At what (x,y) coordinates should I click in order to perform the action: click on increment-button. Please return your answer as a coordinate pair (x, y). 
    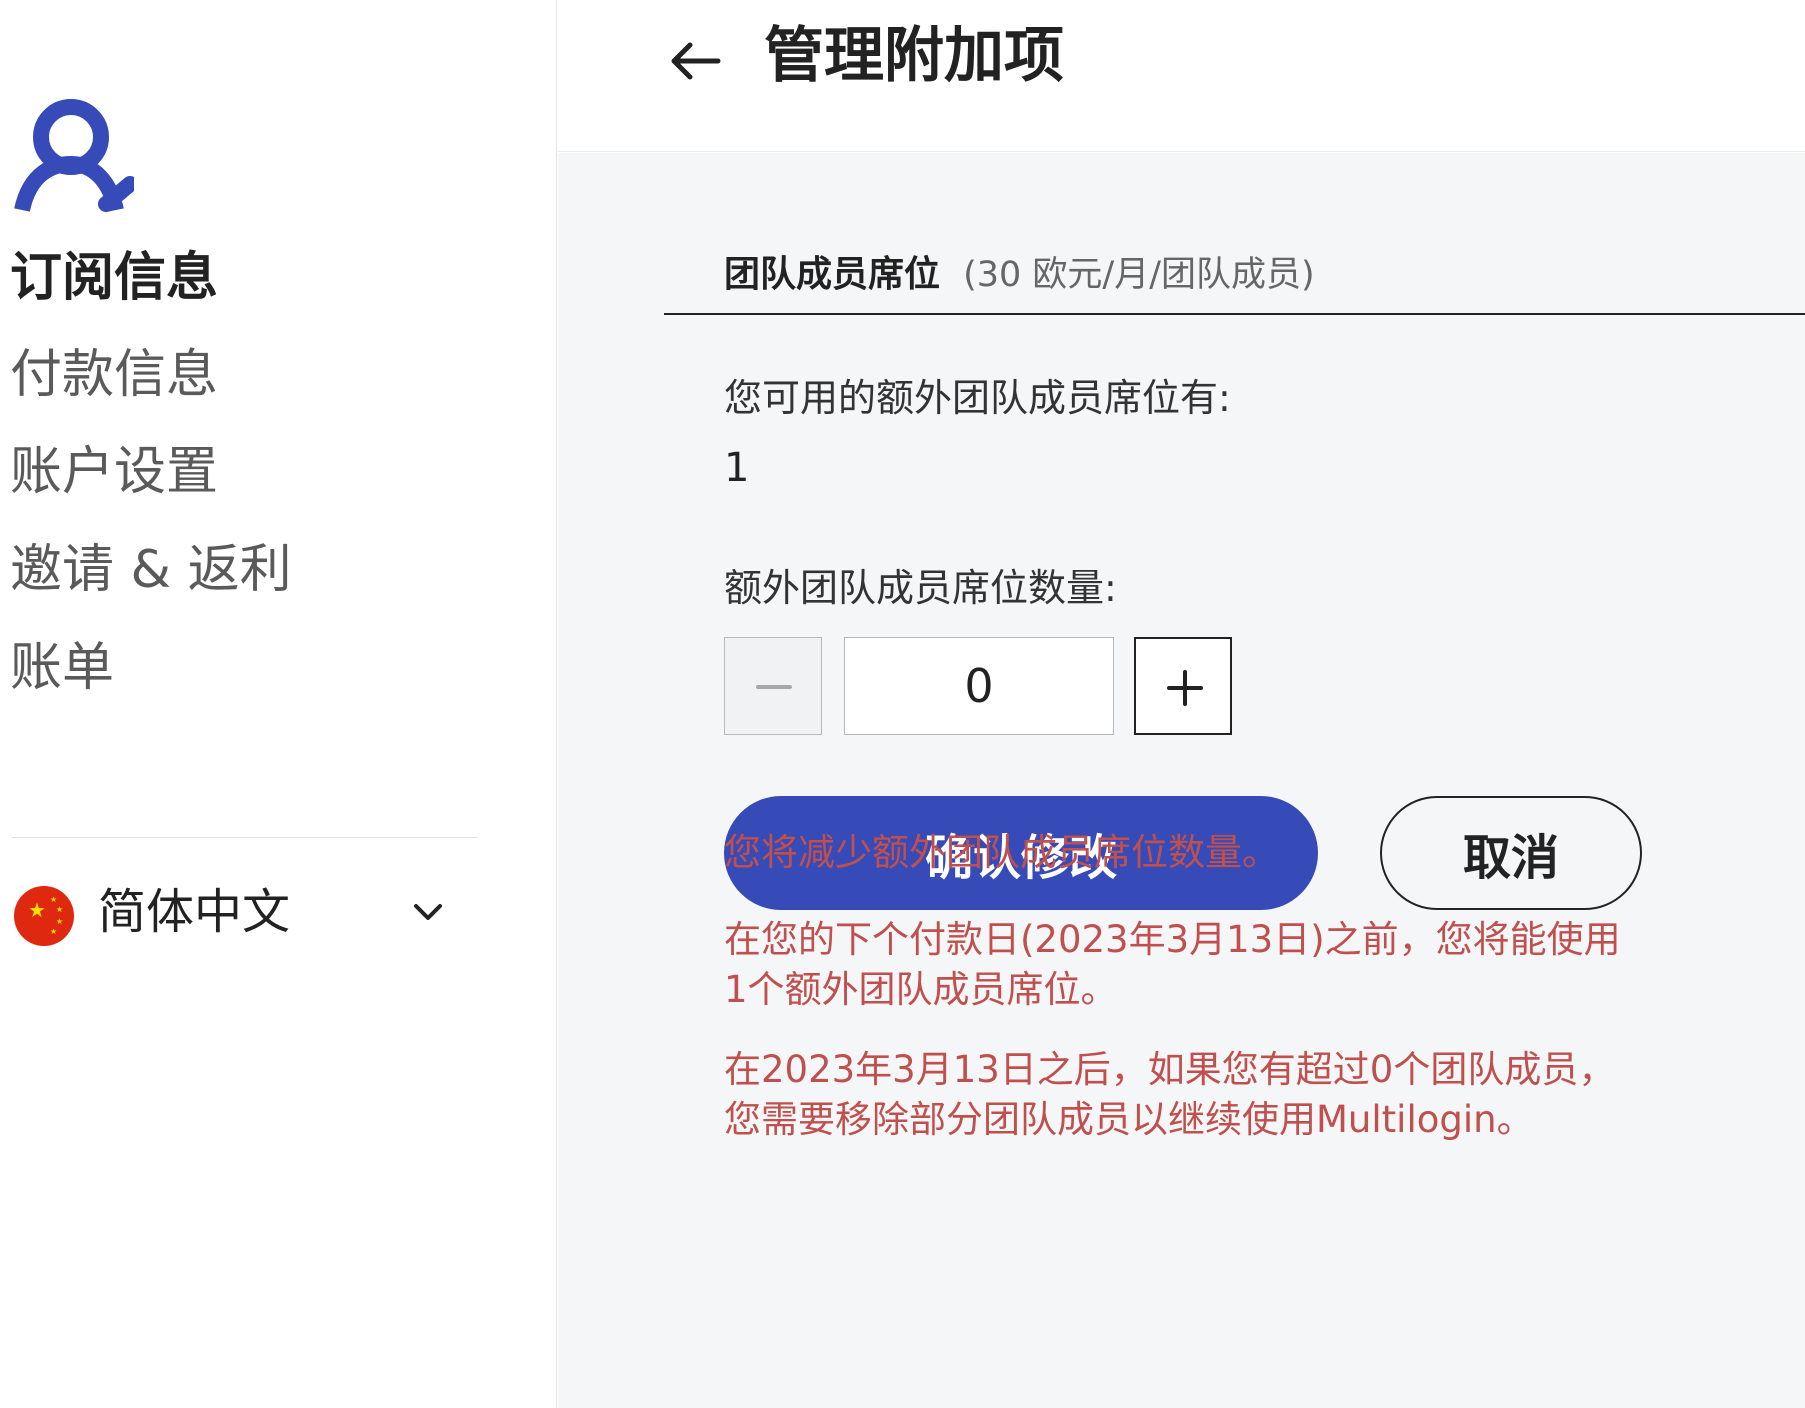
    Looking at the image, I should click on (1183, 686).